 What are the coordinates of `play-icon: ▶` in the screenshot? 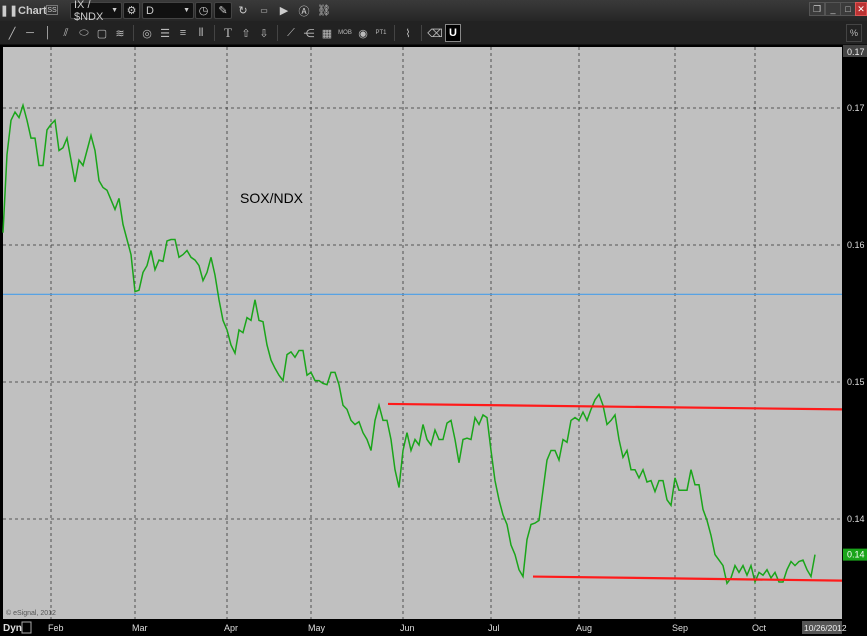 It's located at (284, 10).